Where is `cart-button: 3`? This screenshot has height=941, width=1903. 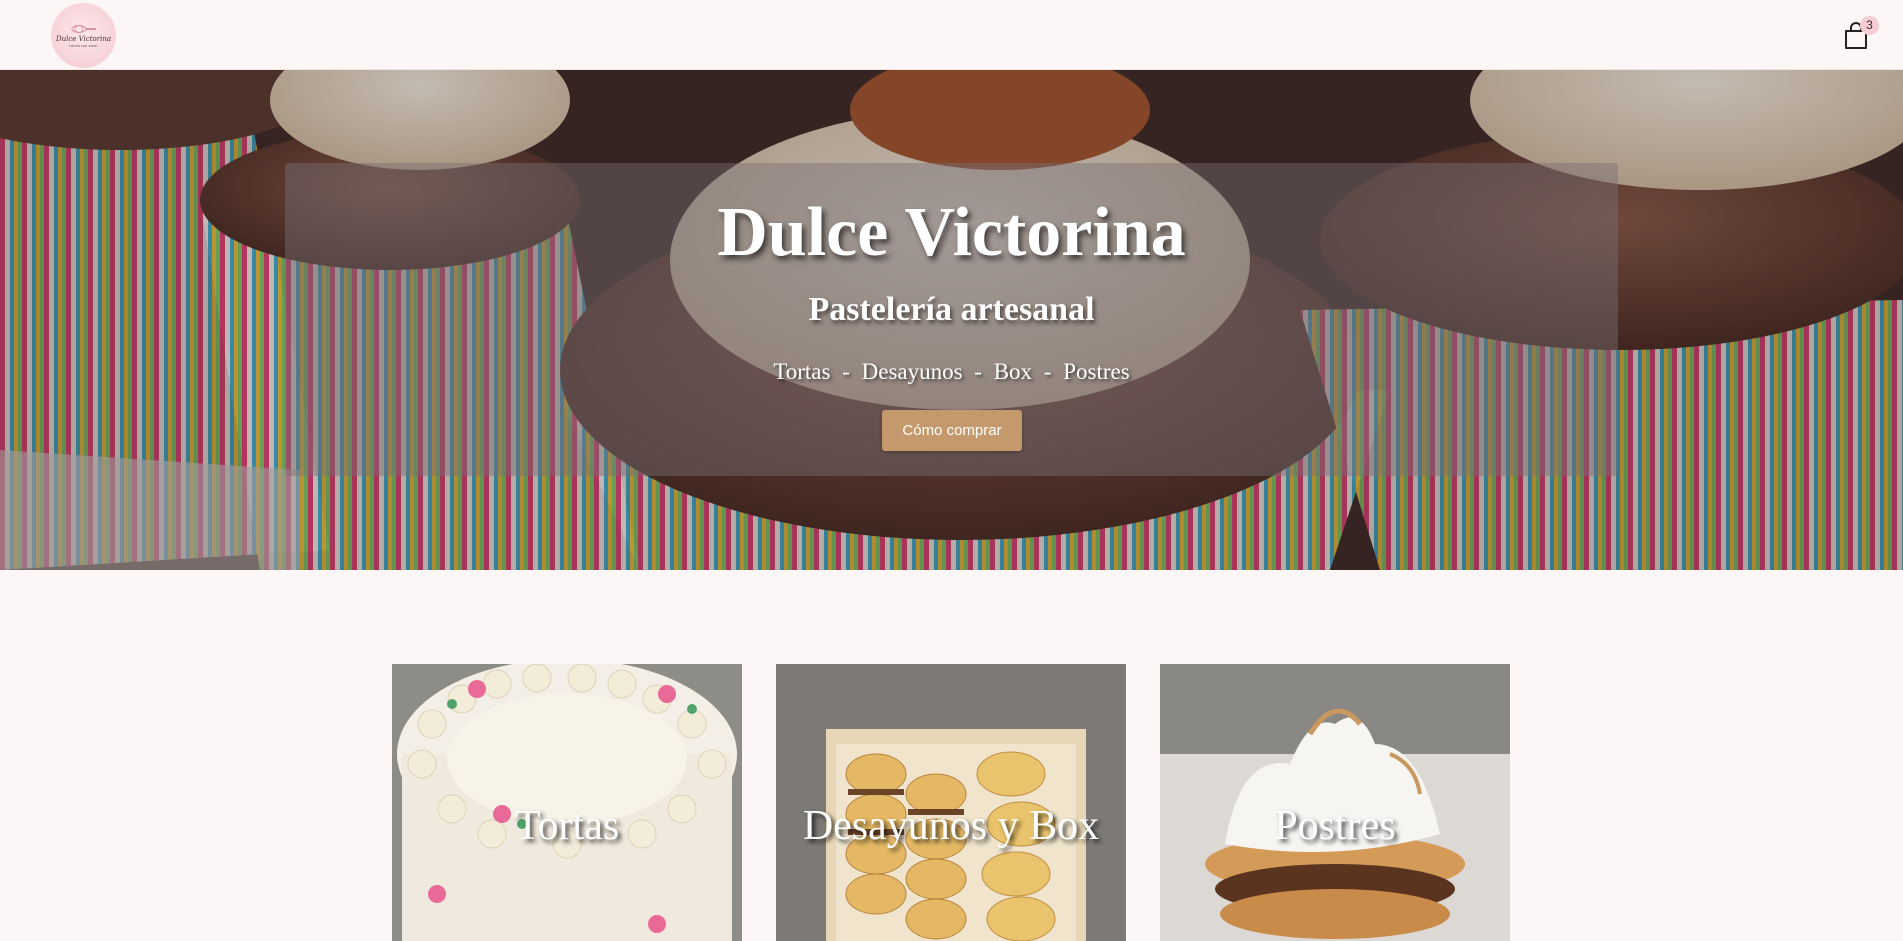 cart-button: 3 is located at coordinates (1860, 34).